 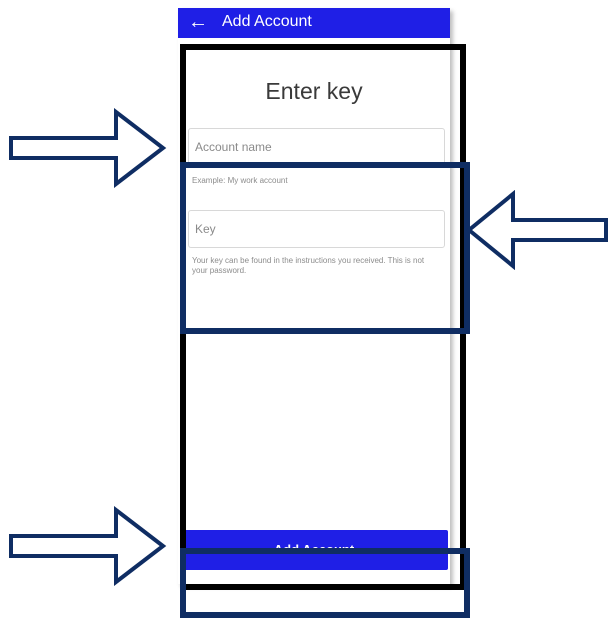 I want to click on left-arrow-icon, so click(x=537, y=230).